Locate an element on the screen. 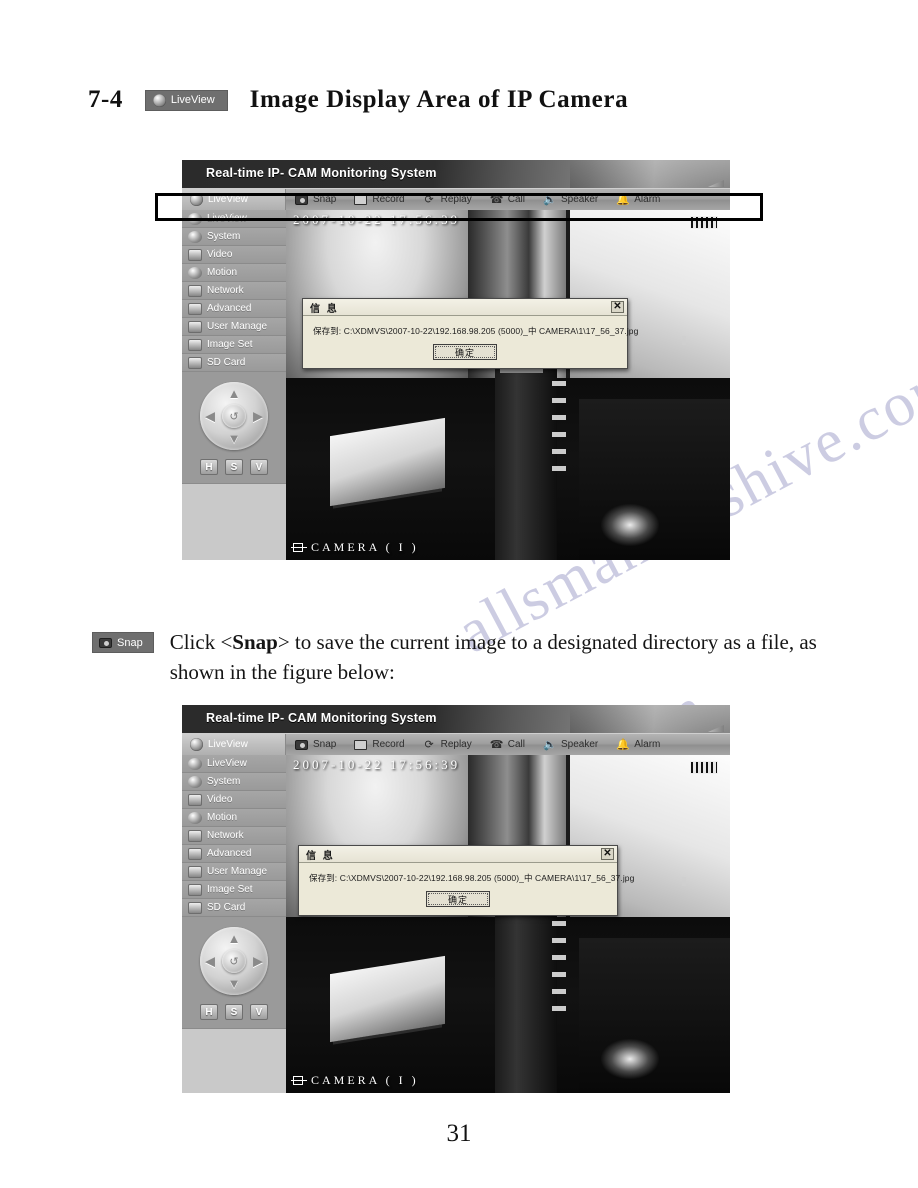 This screenshot has width=918, height=1188. paragraph-snap-chip: Snap is located at coordinates (123, 642).